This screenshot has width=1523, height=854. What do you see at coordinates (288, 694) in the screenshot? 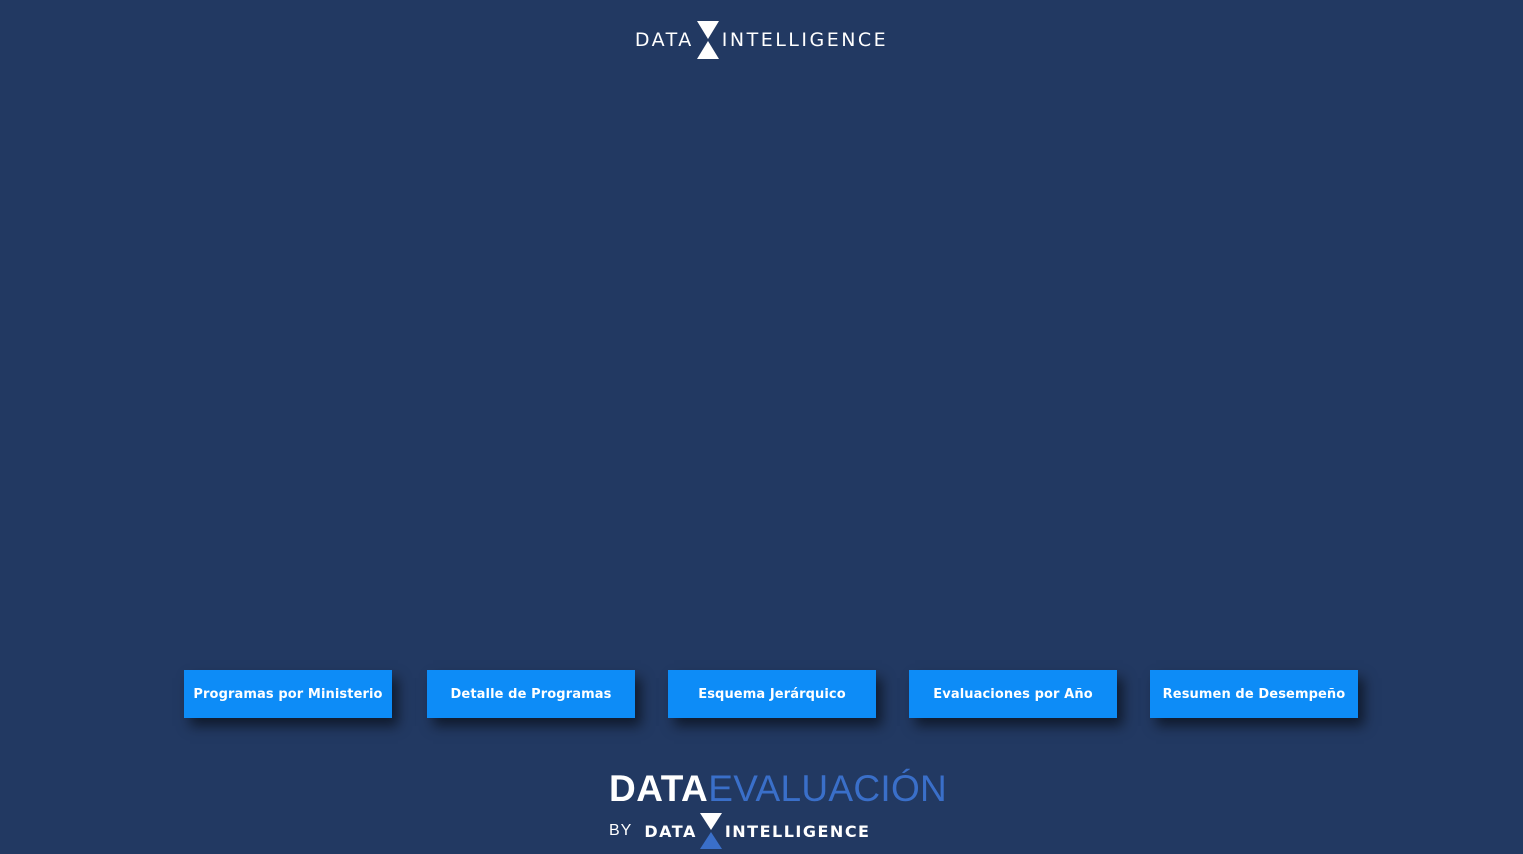
I see `programas-por-ministerio-button: Programas por Ministerio` at bounding box center [288, 694].